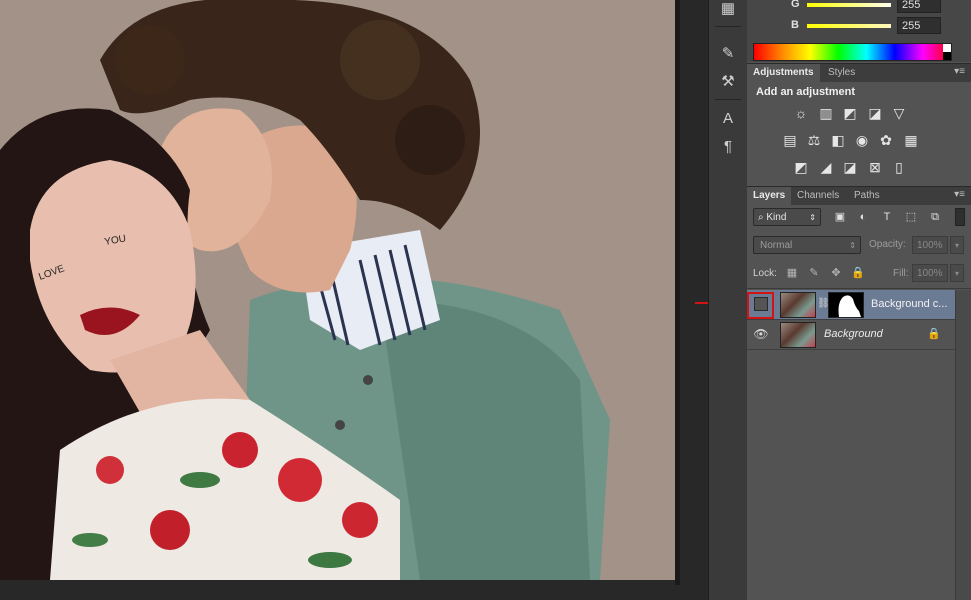  What do you see at coordinates (728, 300) in the screenshot?
I see `panel-iconstrip: ▦ ✎ ⚒ A ¶` at bounding box center [728, 300].